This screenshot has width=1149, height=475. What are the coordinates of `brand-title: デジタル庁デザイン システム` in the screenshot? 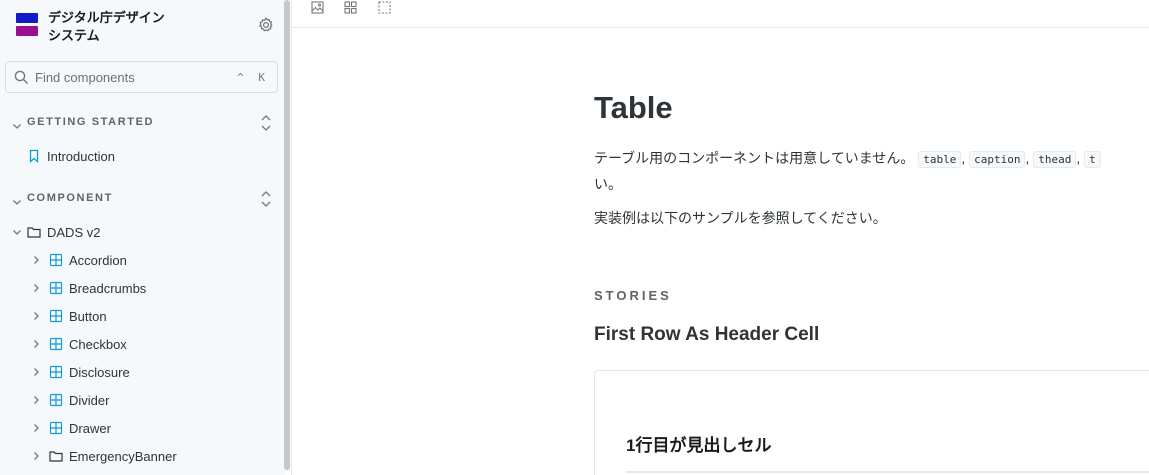 It's located at (106, 26).